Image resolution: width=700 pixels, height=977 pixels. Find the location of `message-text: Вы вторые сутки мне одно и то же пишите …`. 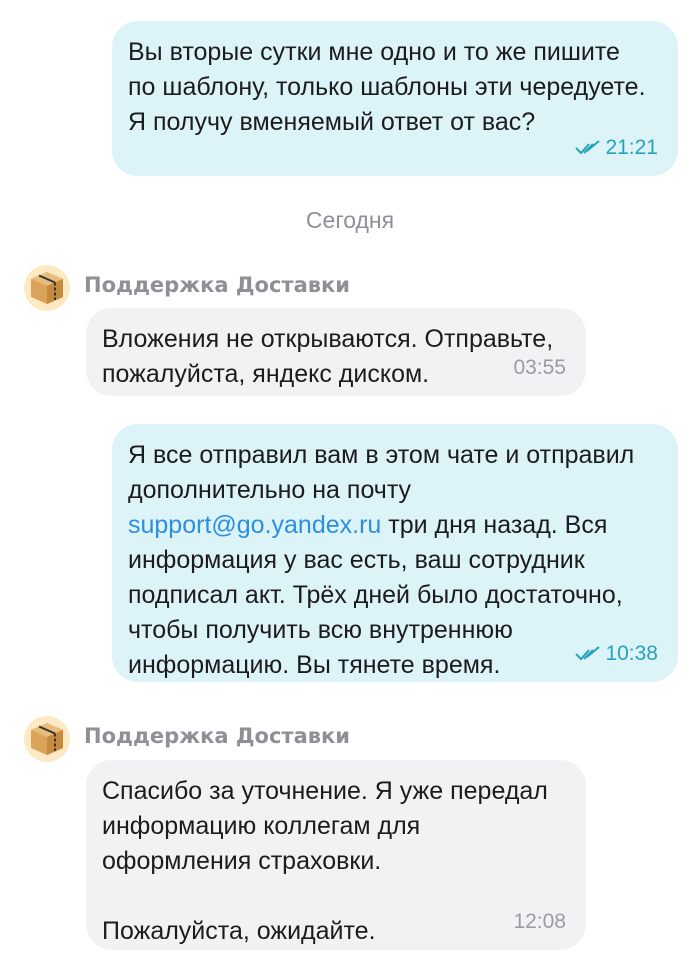

message-text: Вы вторые сутки мне одно и то же пишите … is located at coordinates (390, 87).